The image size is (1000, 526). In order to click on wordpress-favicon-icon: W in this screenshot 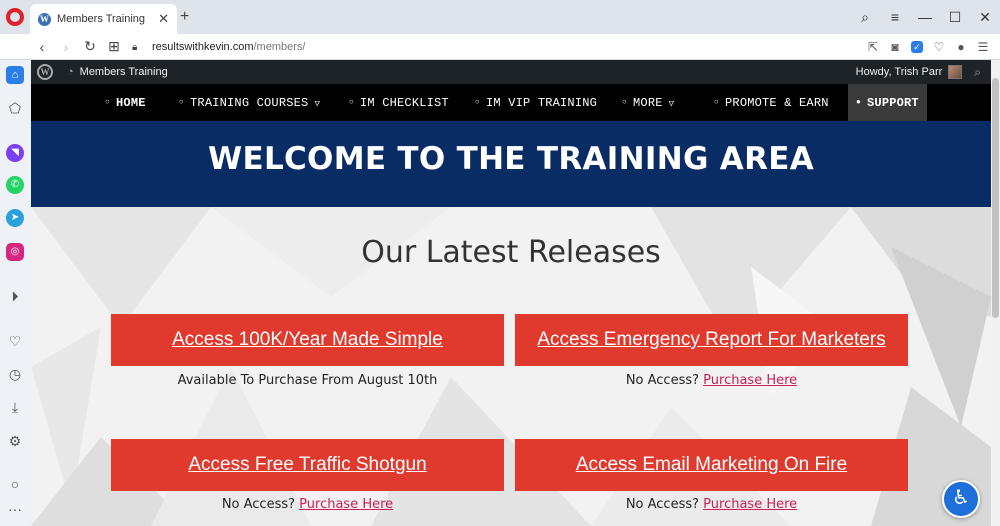, I will do `click(44, 19)`.